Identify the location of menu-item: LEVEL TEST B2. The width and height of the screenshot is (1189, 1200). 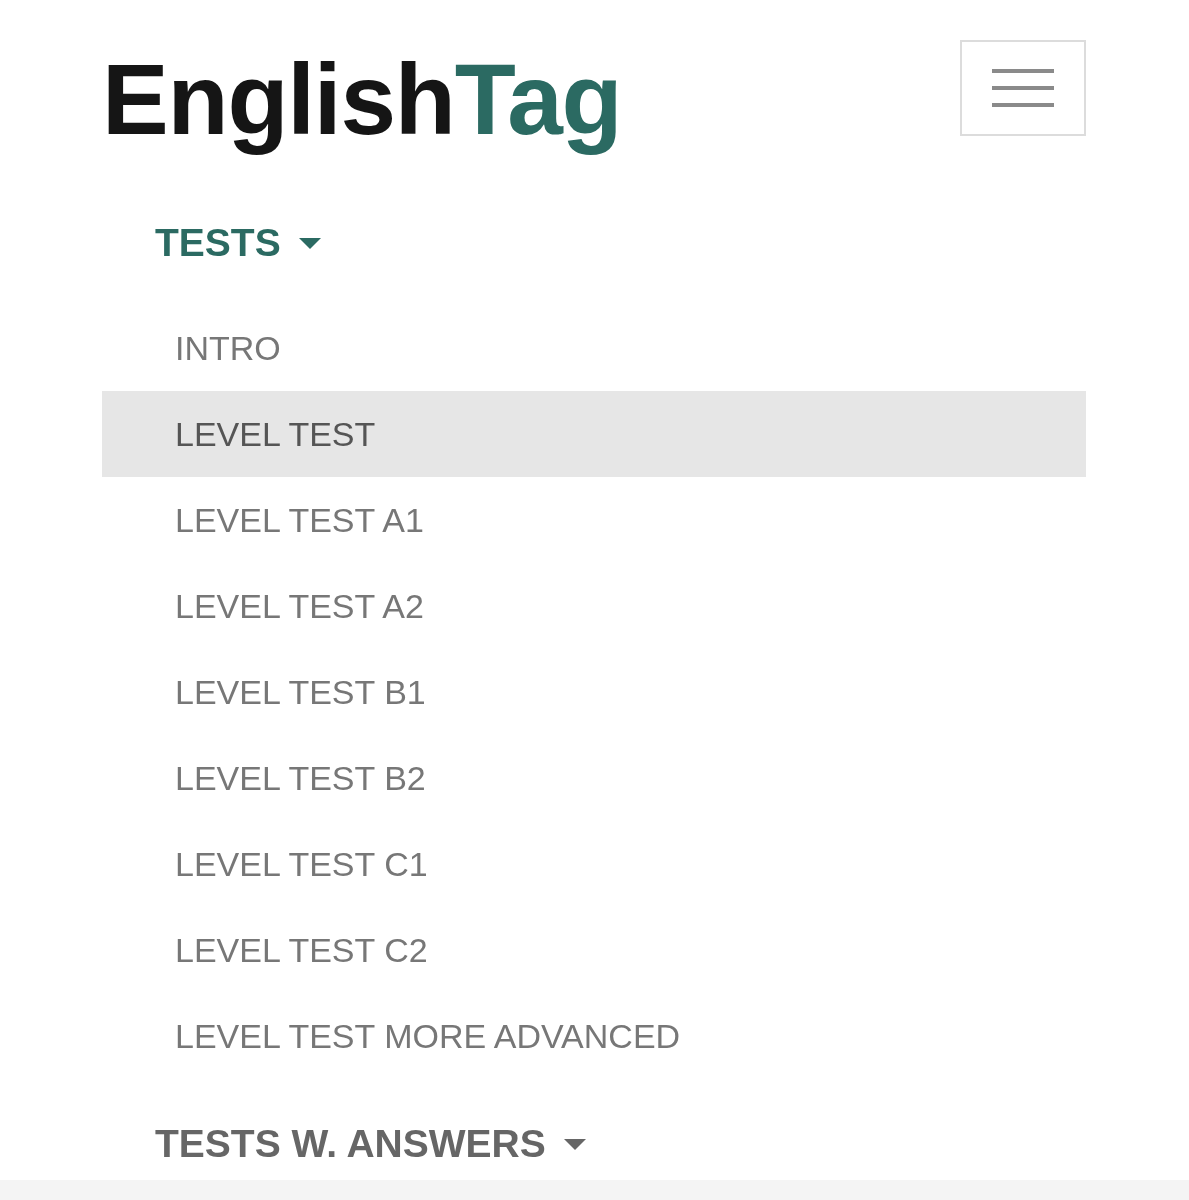
(300, 778).